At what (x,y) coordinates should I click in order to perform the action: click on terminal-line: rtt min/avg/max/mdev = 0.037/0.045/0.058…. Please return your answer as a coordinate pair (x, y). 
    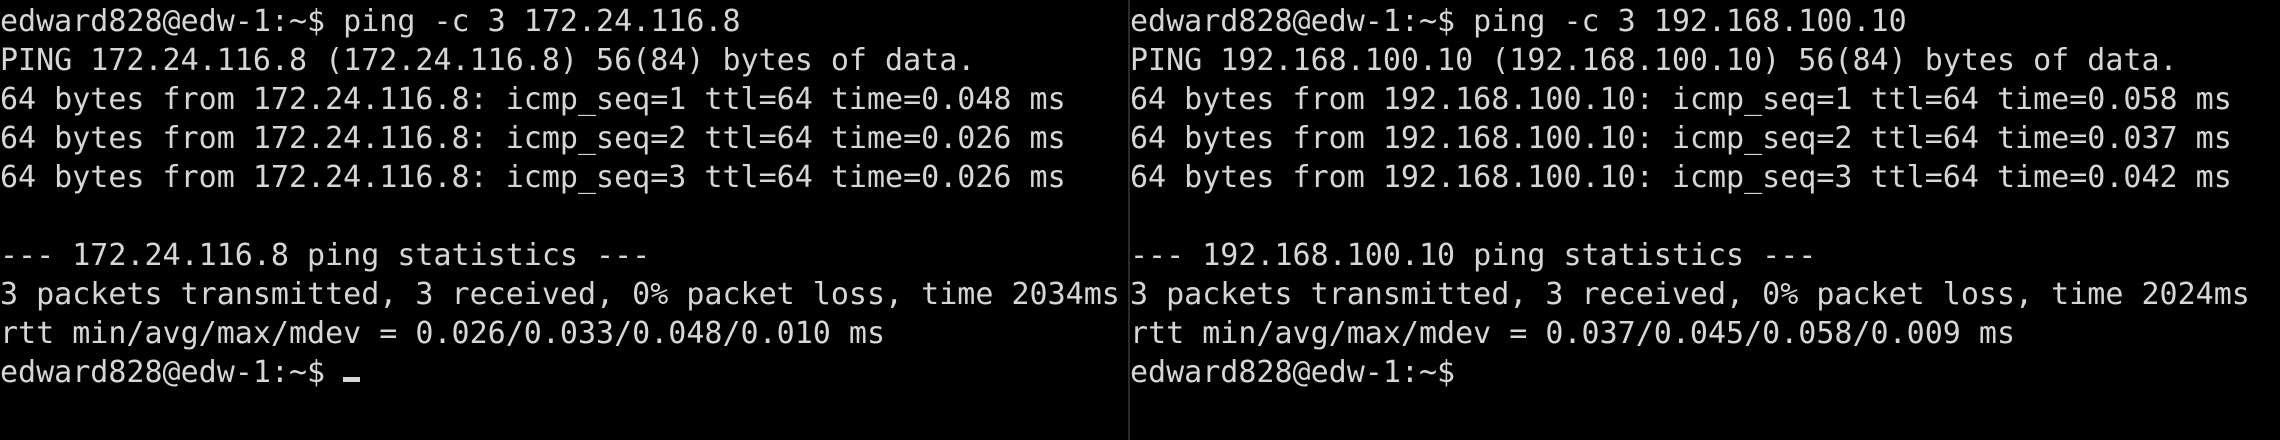
    Looking at the image, I should click on (1573, 333).